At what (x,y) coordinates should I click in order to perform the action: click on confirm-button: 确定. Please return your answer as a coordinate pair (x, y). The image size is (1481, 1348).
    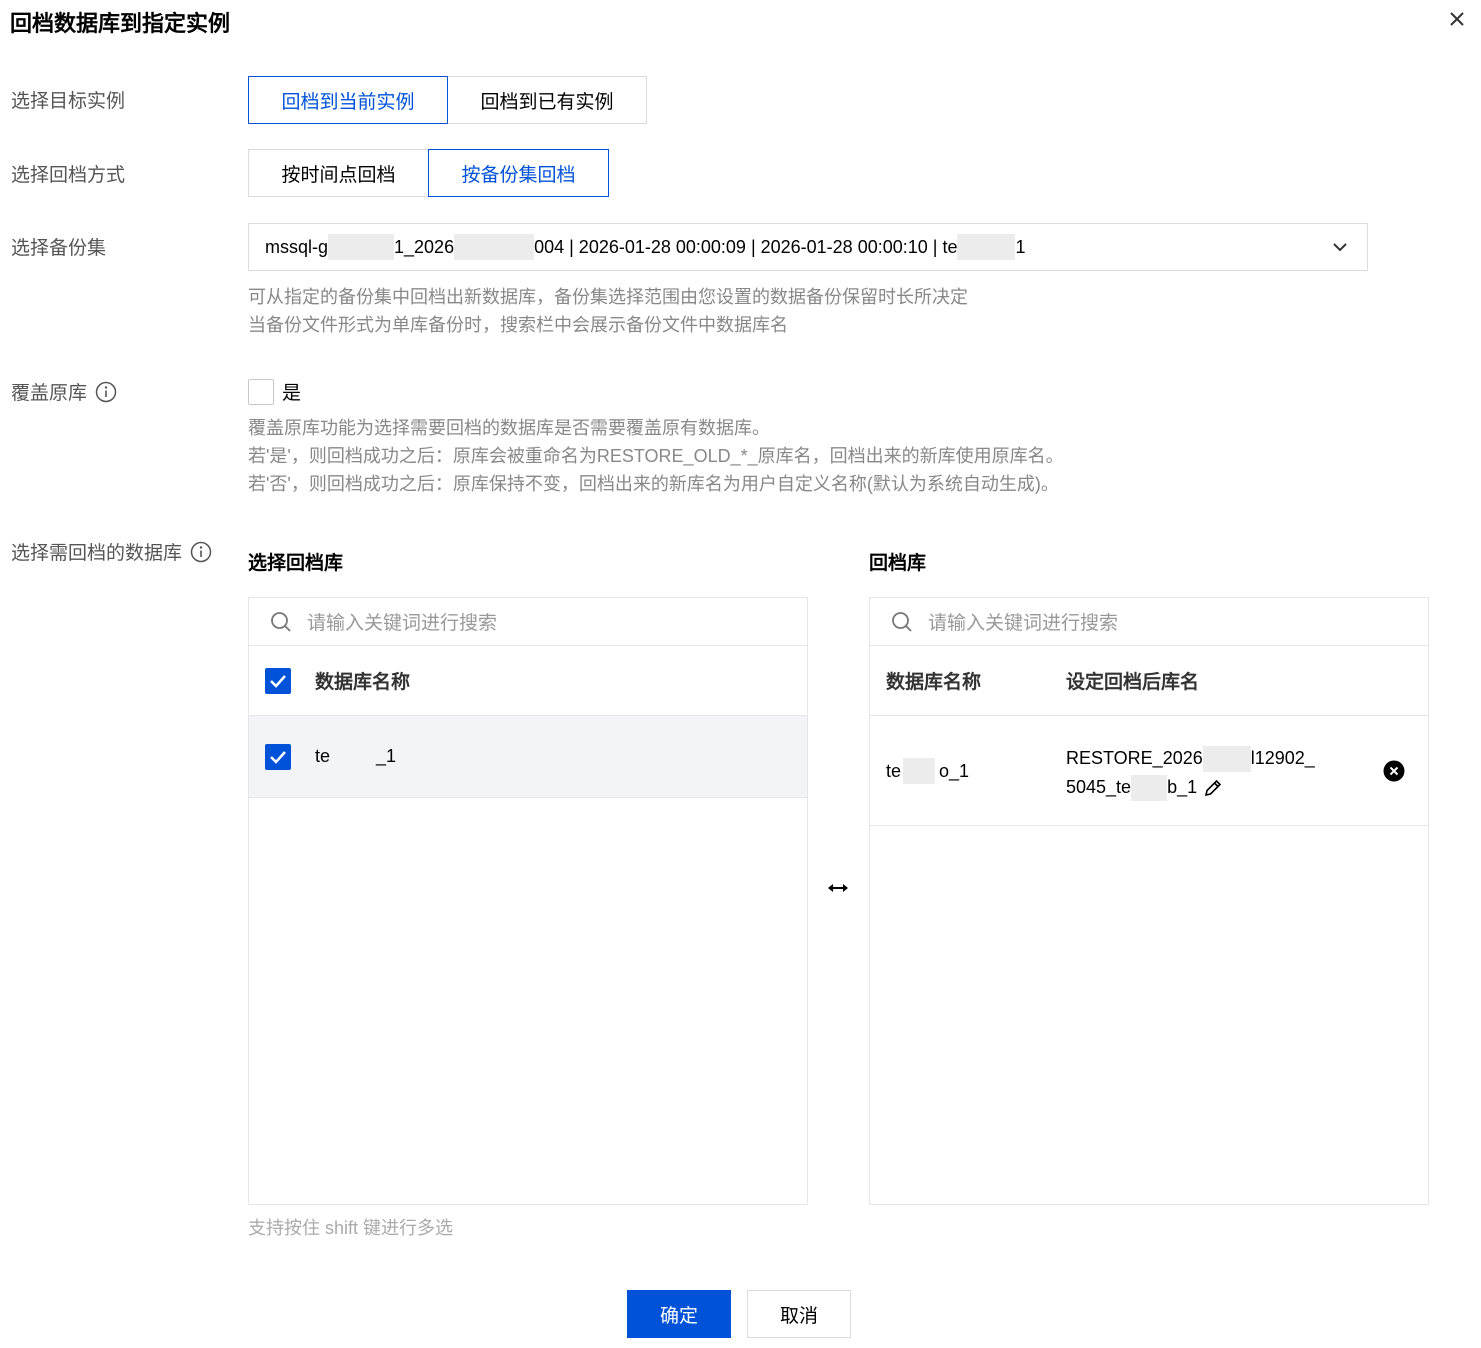
    Looking at the image, I should click on (679, 1314).